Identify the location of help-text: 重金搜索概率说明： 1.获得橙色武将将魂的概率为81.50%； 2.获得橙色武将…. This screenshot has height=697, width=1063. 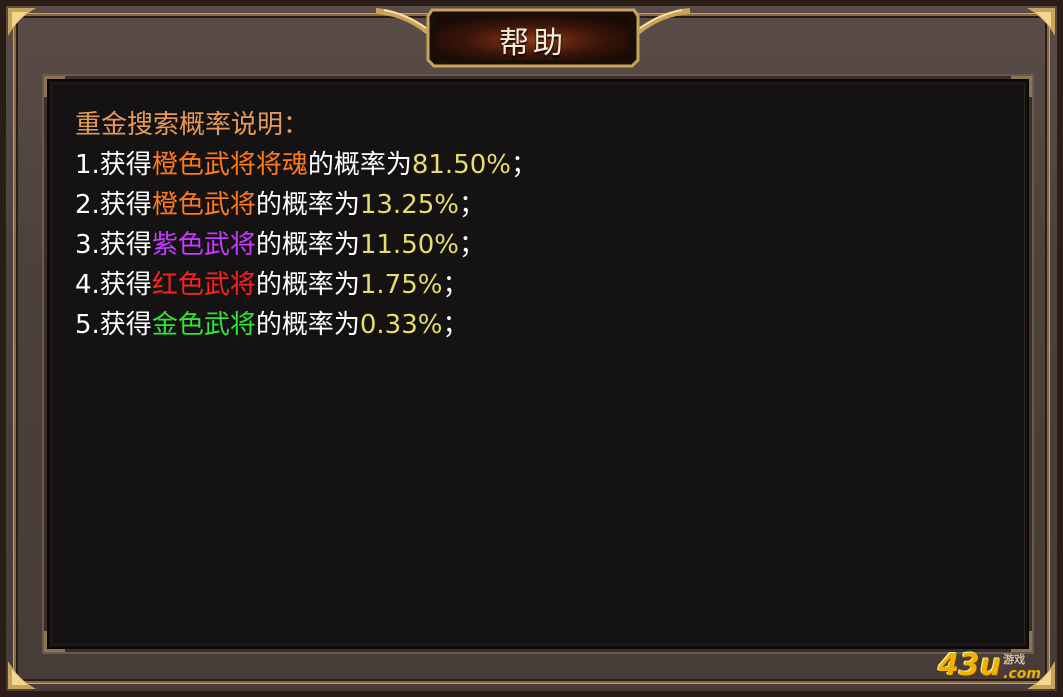
(306, 225).